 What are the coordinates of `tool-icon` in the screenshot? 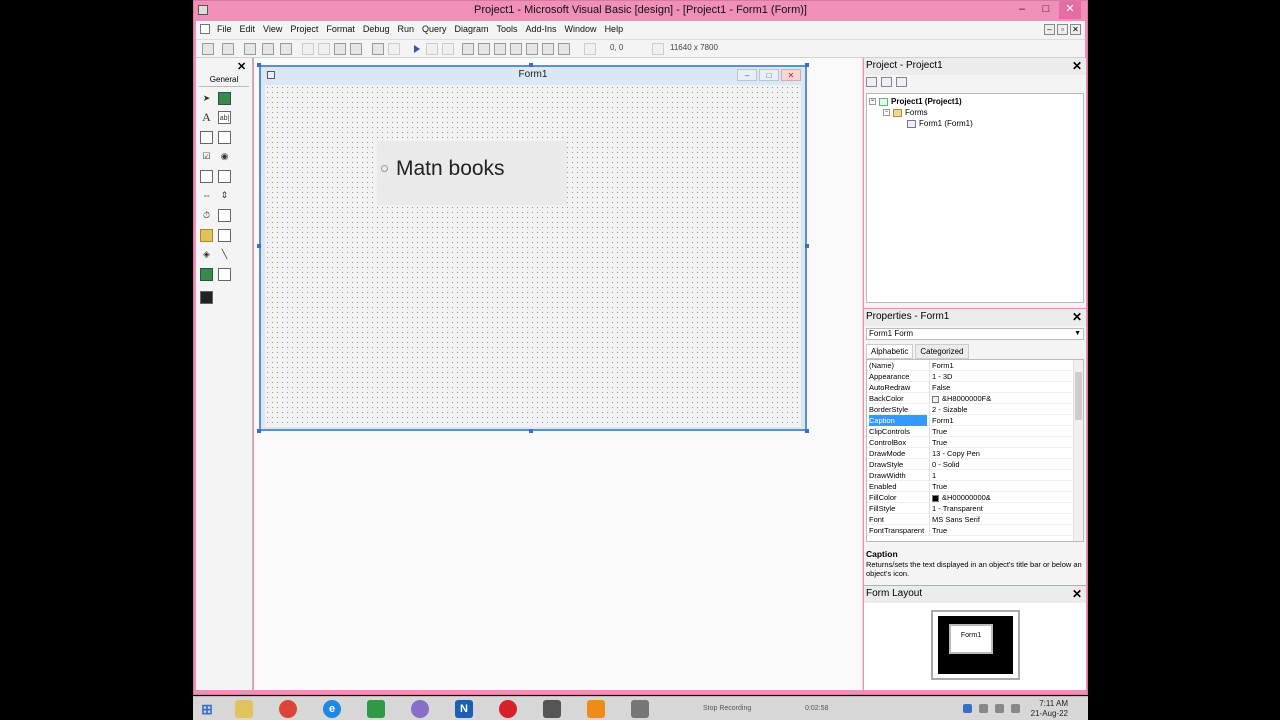 It's located at (552, 709).